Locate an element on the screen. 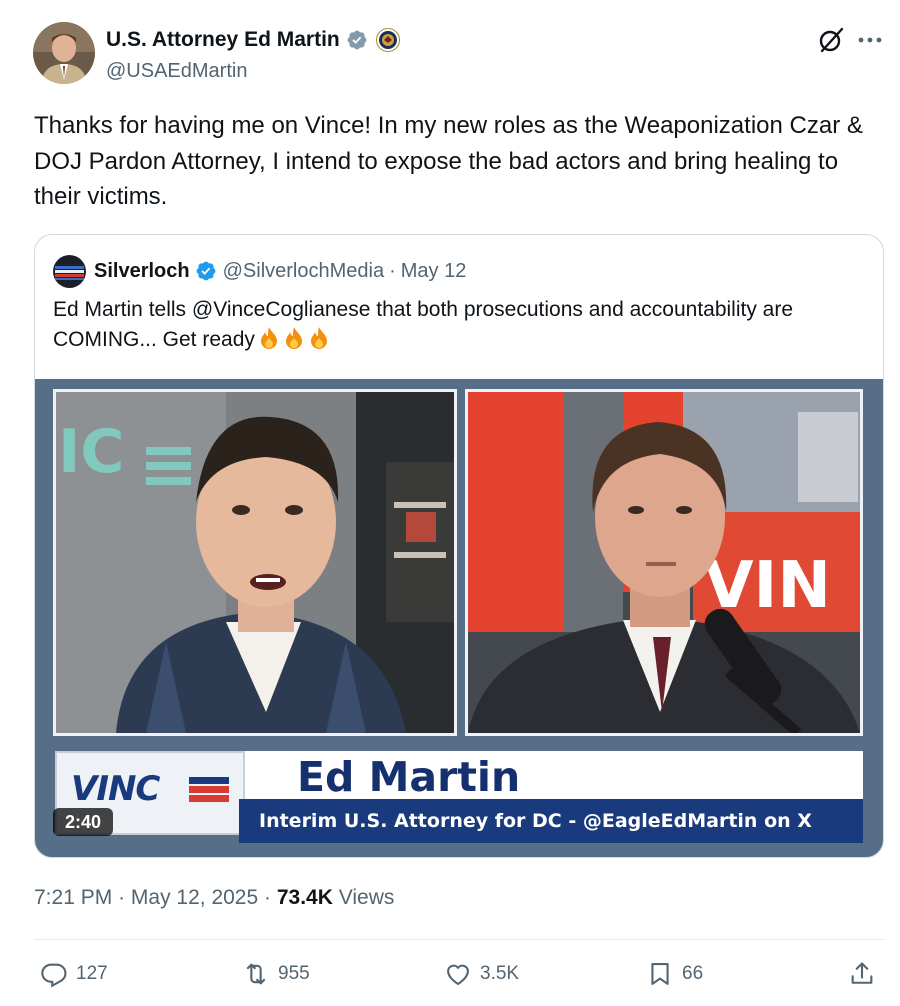 Image resolution: width=900 pixels, height=1006 pixels. lower-third-name: Ed Martin is located at coordinates (409, 777).